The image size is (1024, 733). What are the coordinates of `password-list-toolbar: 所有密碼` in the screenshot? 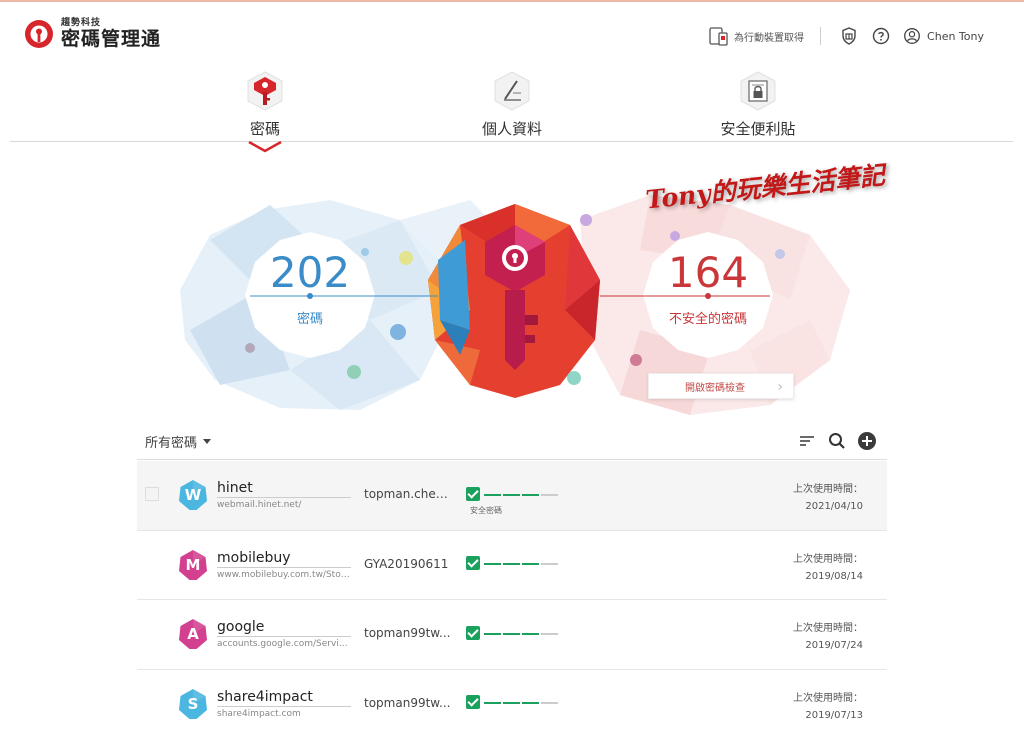 It's located at (512, 442).